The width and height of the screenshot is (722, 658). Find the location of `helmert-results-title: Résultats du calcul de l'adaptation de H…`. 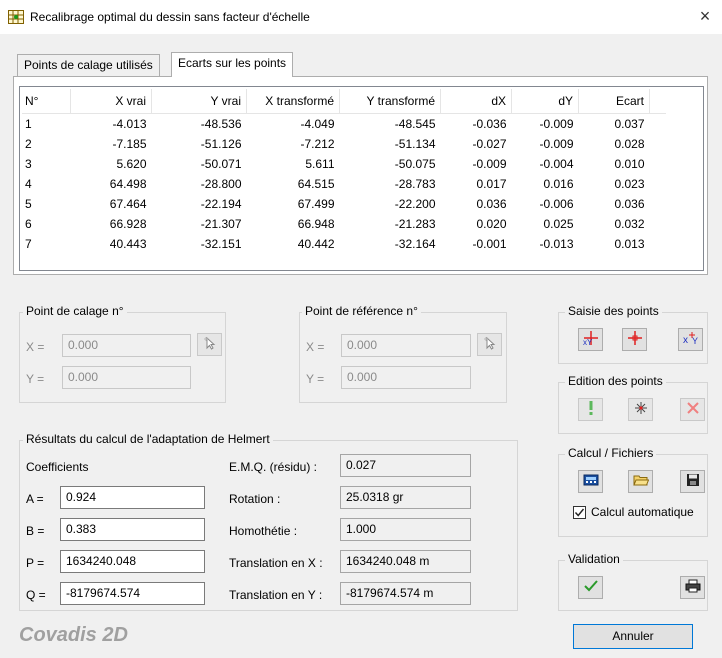

helmert-results-title: Résultats du calcul de l'adaptation de H… is located at coordinates (148, 439).